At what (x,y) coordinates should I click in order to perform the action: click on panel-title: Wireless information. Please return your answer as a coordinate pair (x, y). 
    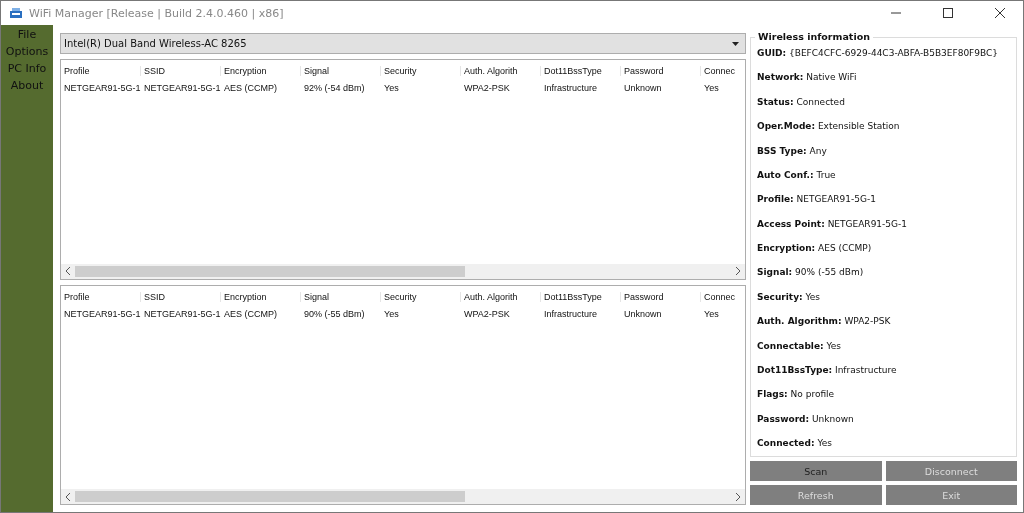
    Looking at the image, I should click on (814, 36).